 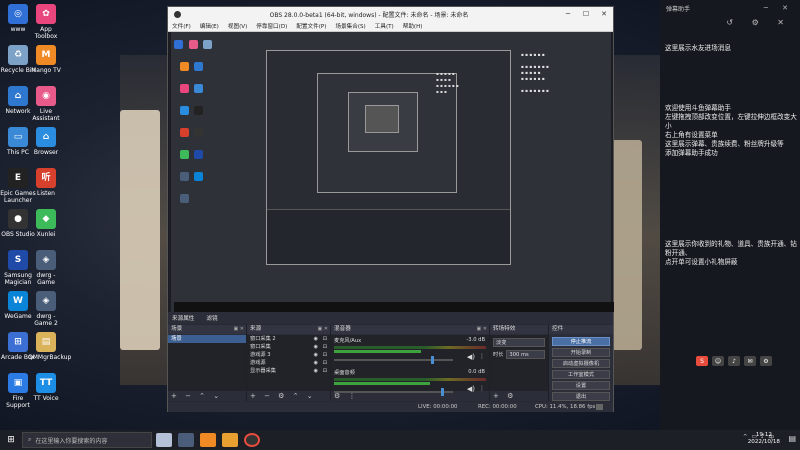 What do you see at coordinates (792, 438) in the screenshot?
I see `notification-icon: ▤` at bounding box center [792, 438].